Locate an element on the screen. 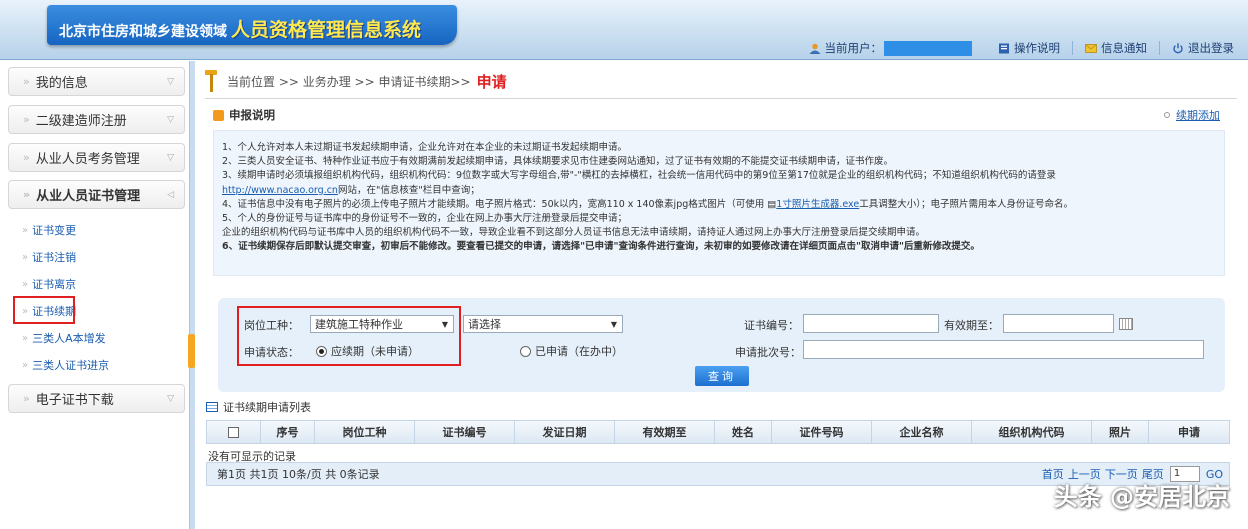 This screenshot has width=1248, height=529. menu-label: 我的信息 is located at coordinates (61, 83).